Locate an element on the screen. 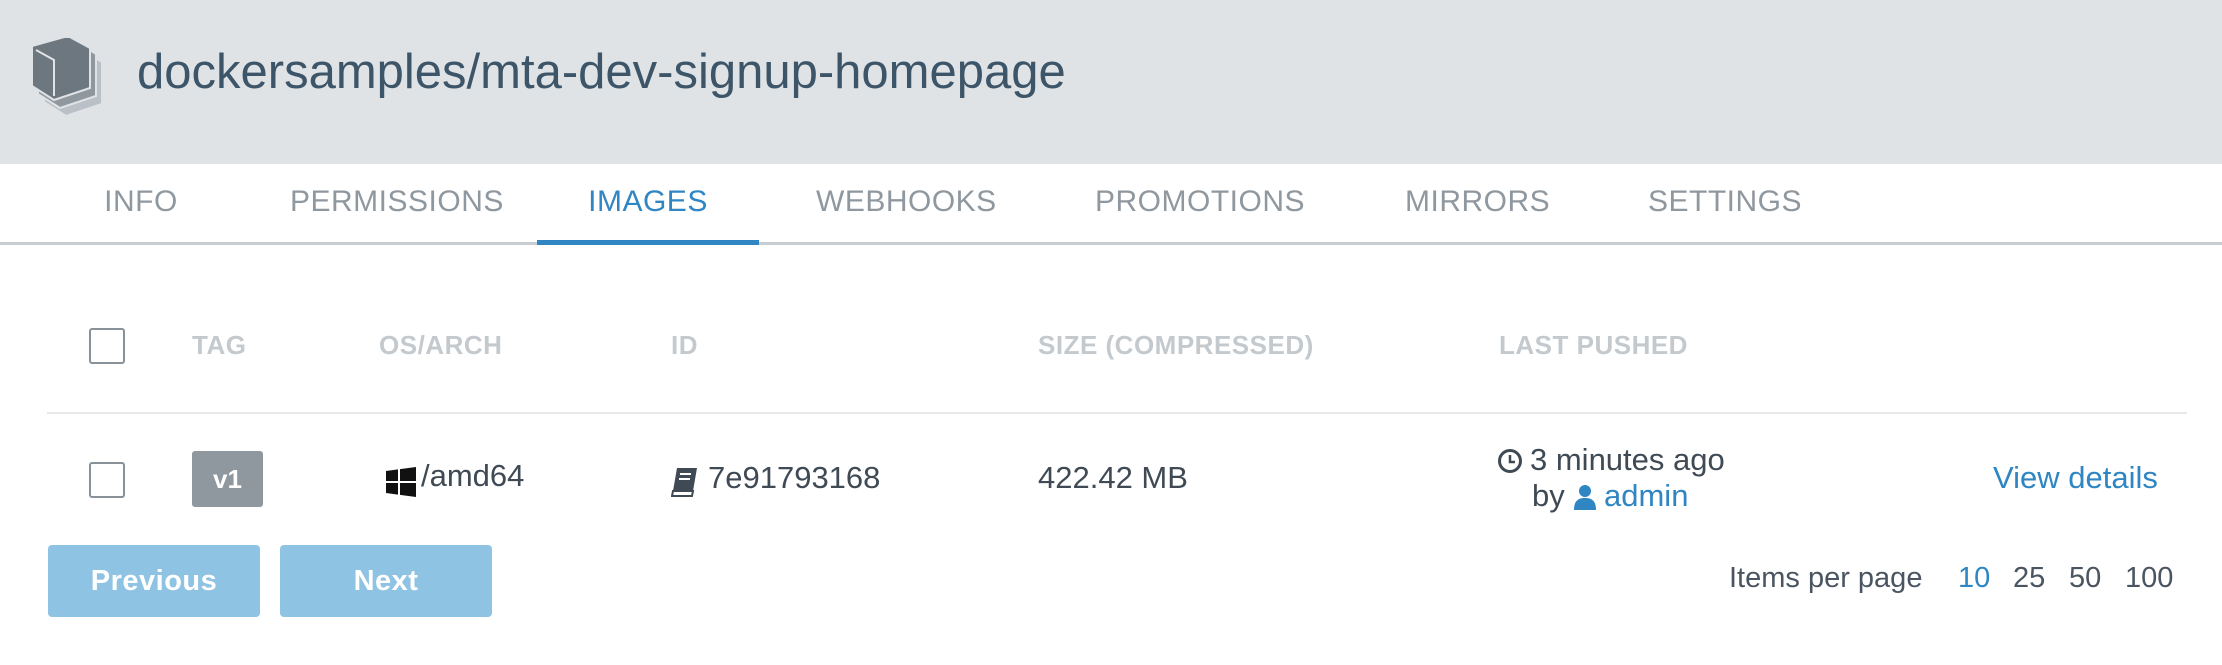  column-header-tag: TAG is located at coordinates (219, 345).